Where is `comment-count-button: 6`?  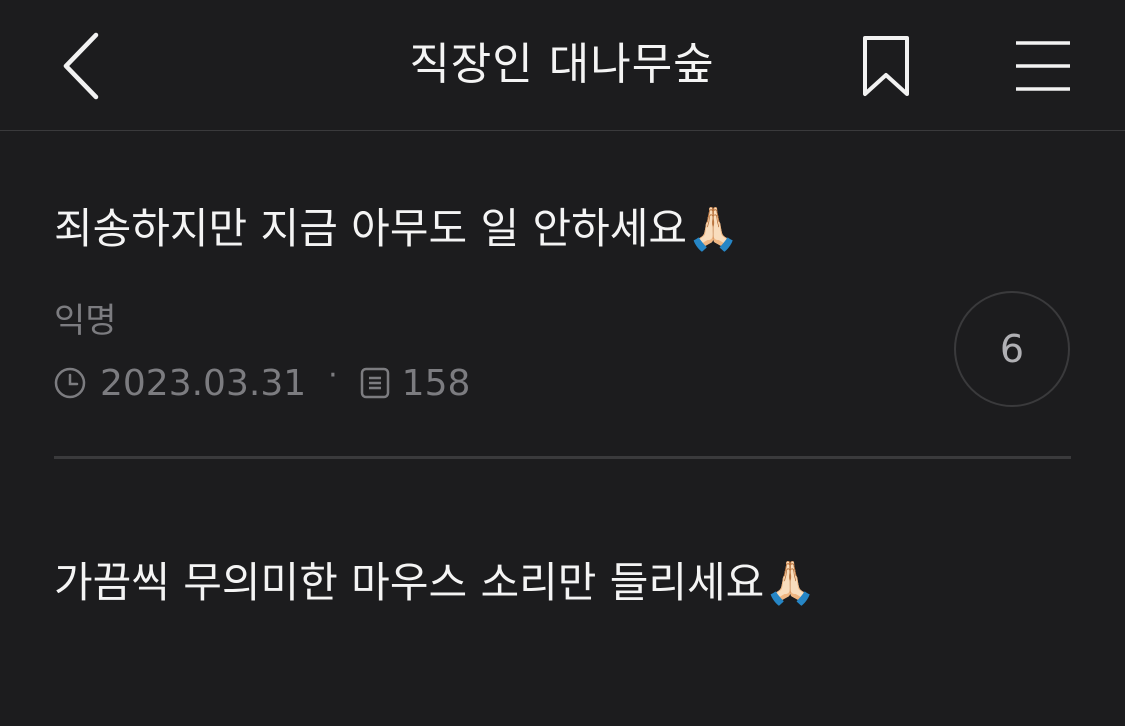 comment-count-button: 6 is located at coordinates (1012, 349).